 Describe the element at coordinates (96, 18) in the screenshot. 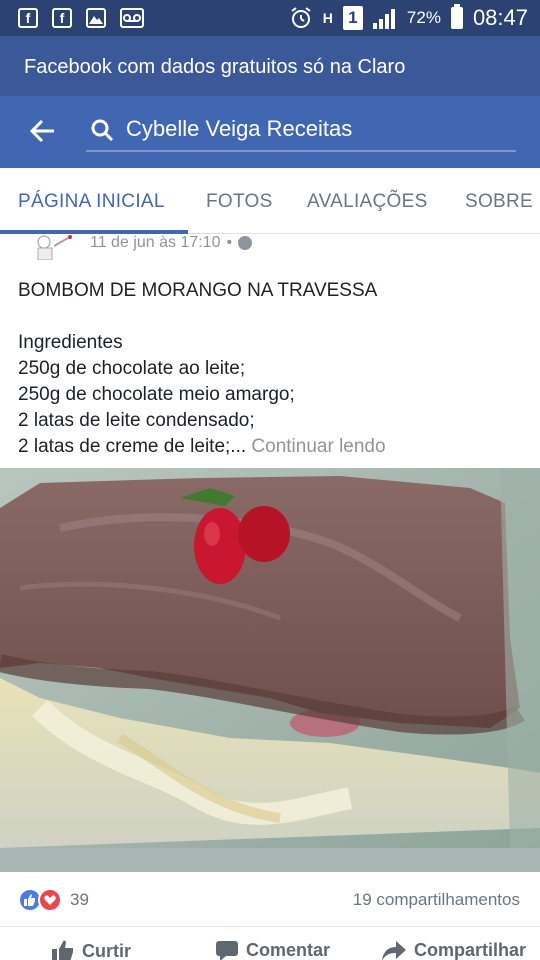

I see `gallery-icon` at that location.